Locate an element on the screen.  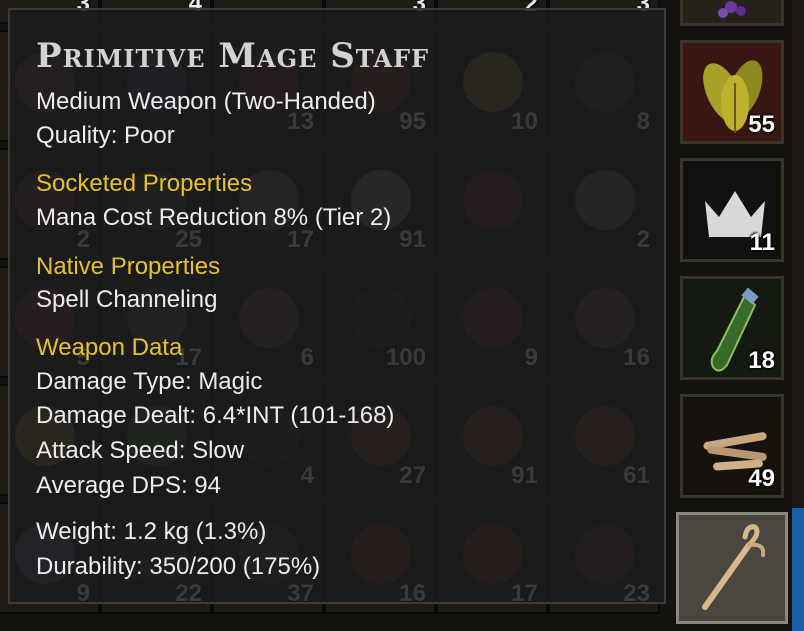
mage-staff-icon is located at coordinates (734, 567).